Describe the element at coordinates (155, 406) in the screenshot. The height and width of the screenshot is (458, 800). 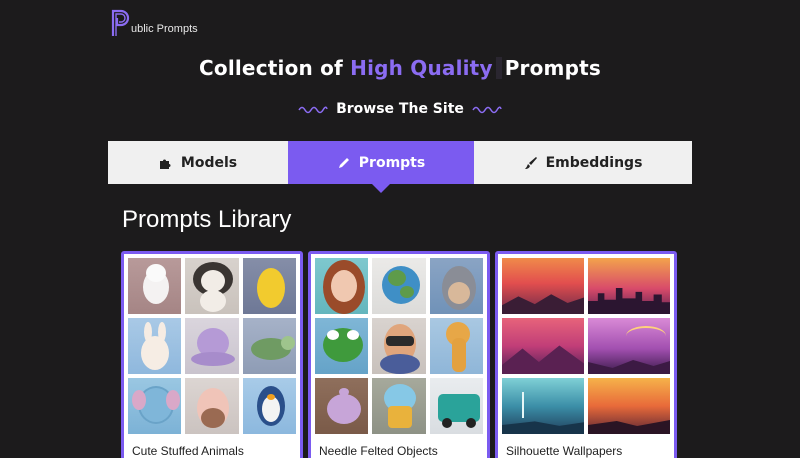
I see `thumbnail-elephant` at that location.